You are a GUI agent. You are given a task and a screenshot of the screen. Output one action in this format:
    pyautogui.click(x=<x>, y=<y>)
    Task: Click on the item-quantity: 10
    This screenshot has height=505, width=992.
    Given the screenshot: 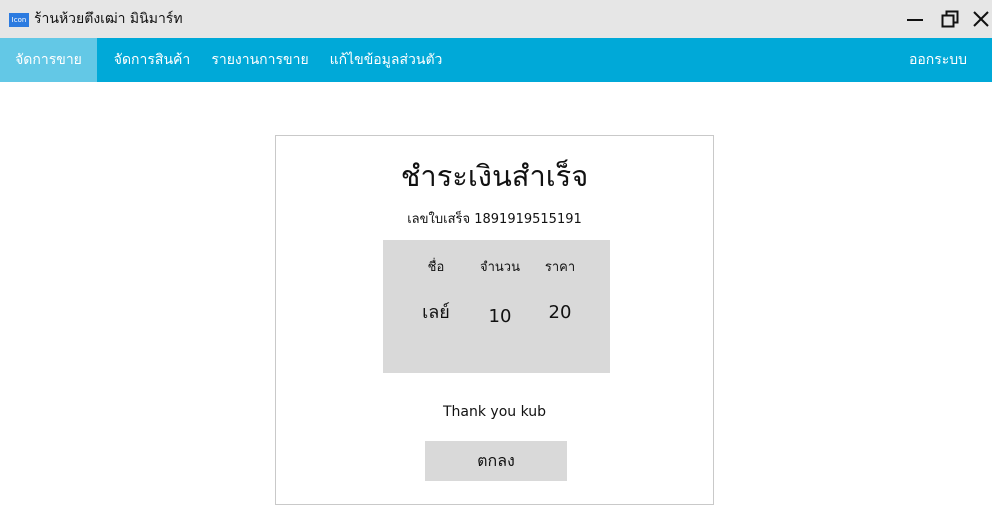 What is the action you would take?
    pyautogui.click(x=500, y=316)
    